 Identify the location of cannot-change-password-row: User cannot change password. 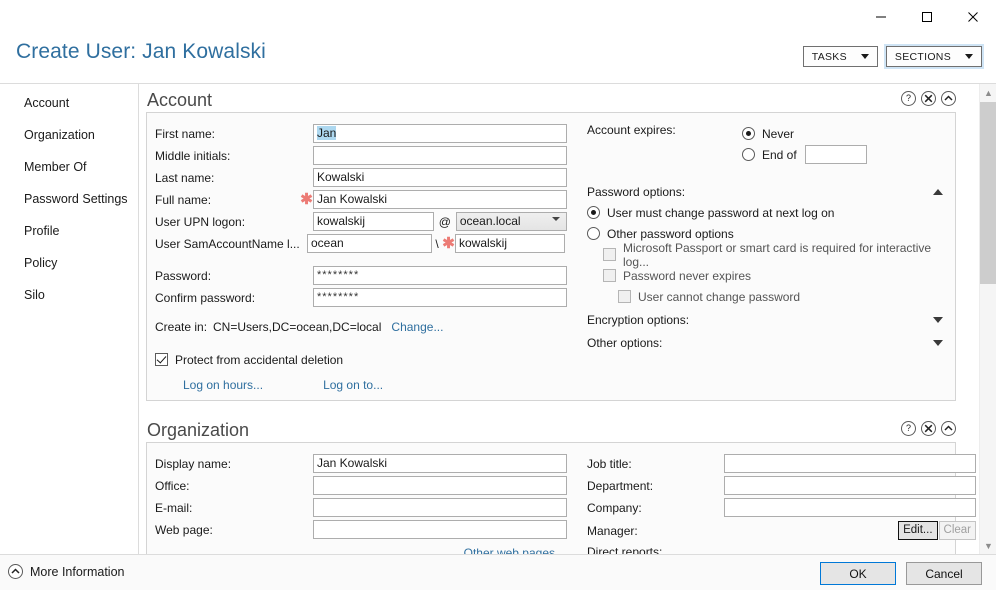
(765, 296).